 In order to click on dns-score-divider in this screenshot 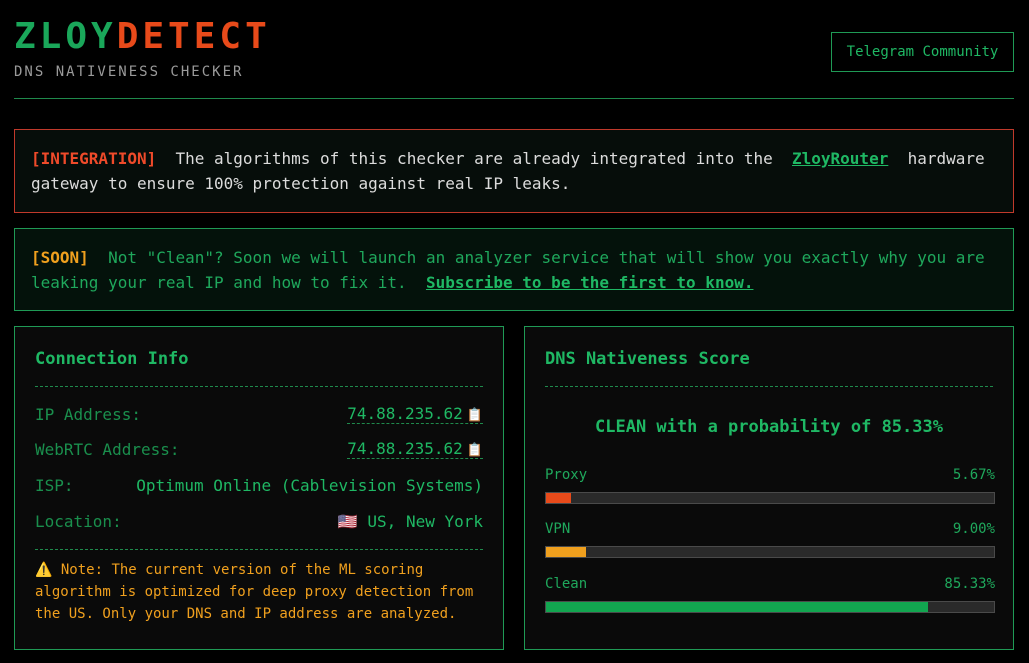, I will do `click(769, 386)`.